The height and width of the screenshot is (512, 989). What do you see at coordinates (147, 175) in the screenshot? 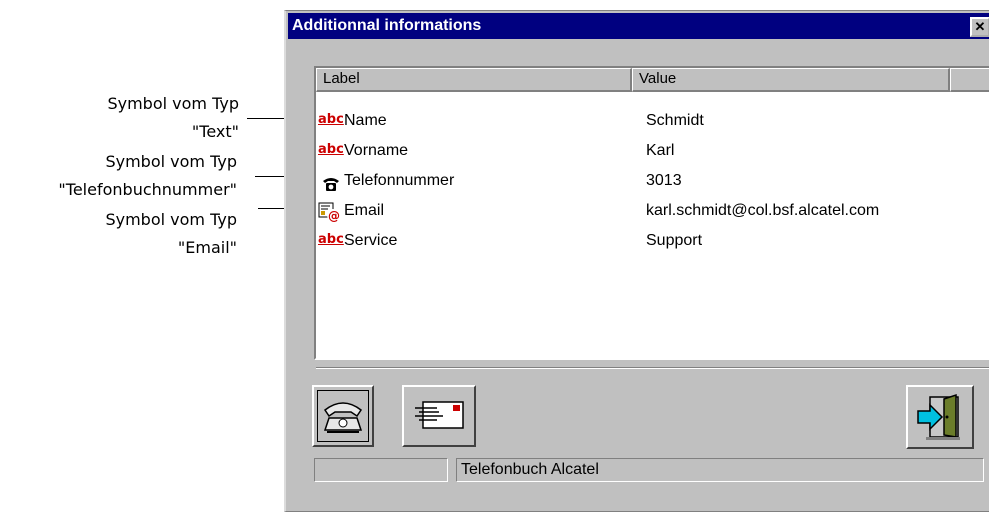
I see `annotation-phone-symbol: Symbol vom Typ "Telefonbuchnummer"` at bounding box center [147, 175].